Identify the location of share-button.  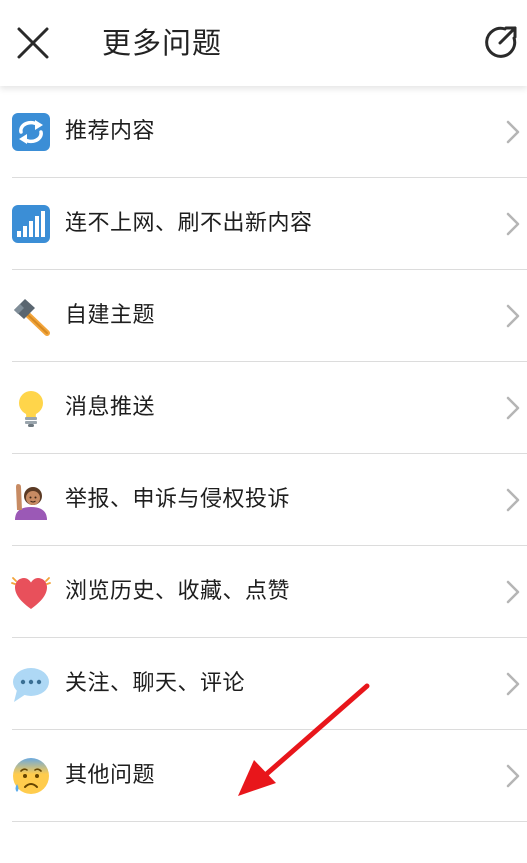
(501, 42).